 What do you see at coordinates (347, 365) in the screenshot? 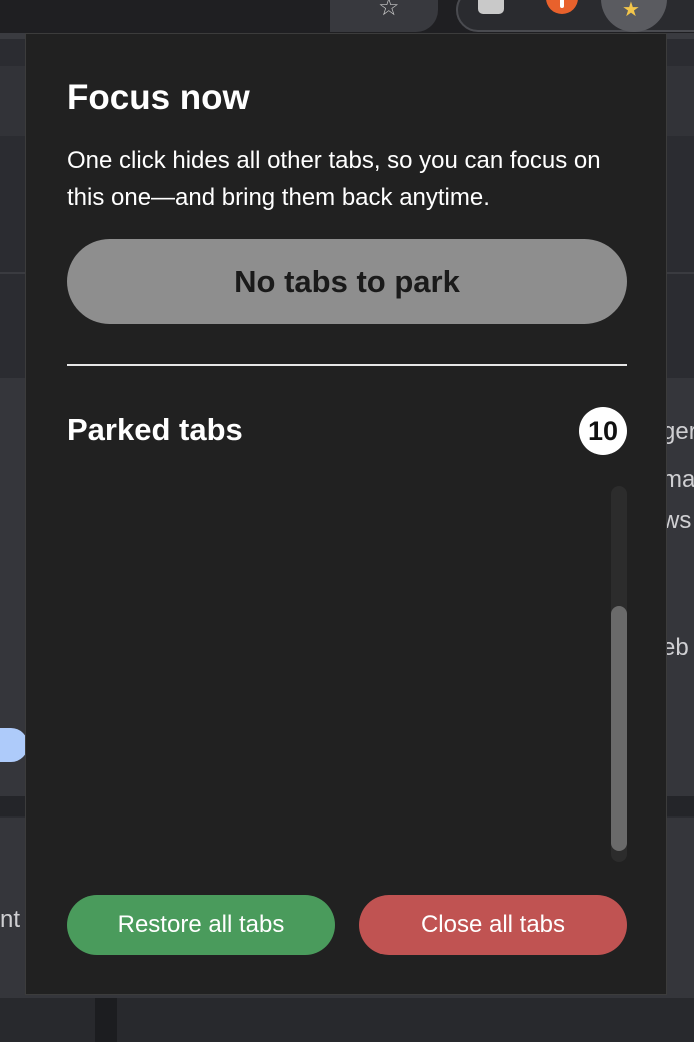
I see `section-divider` at bounding box center [347, 365].